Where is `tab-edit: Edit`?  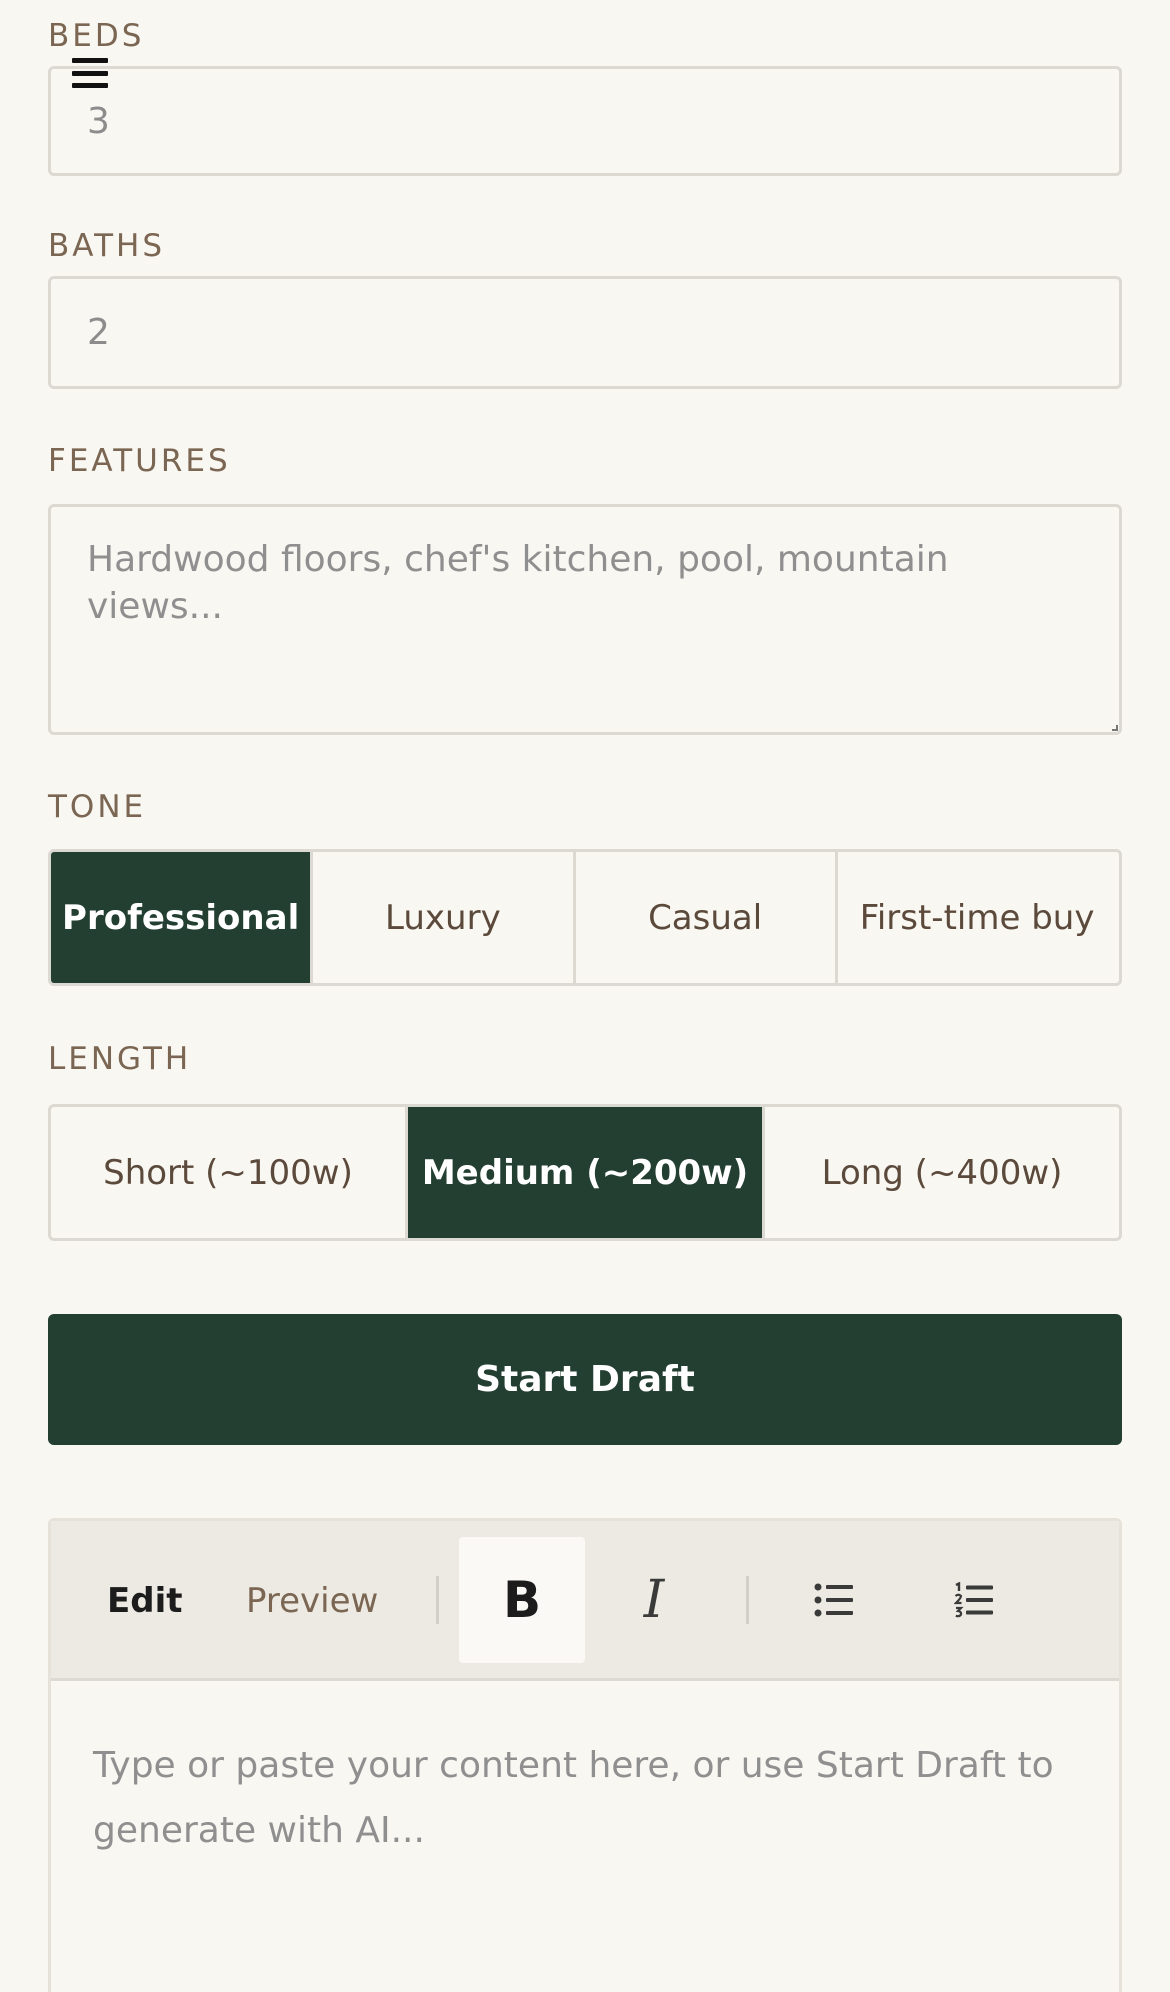
tab-edit: Edit is located at coordinates (144, 1601).